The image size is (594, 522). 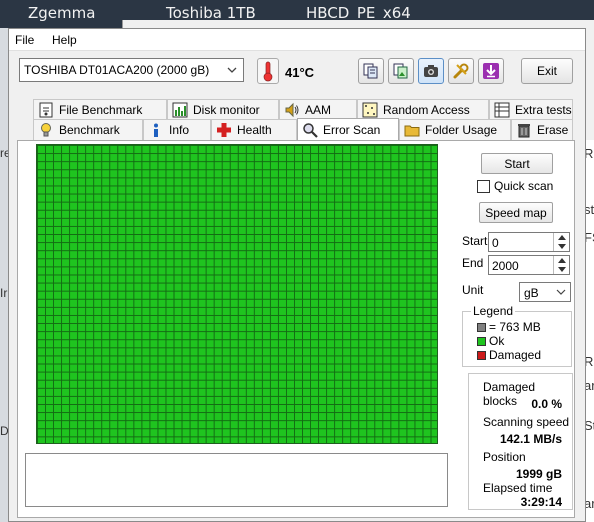 What do you see at coordinates (236, 480) in the screenshot?
I see `scan-log-box` at bounding box center [236, 480].